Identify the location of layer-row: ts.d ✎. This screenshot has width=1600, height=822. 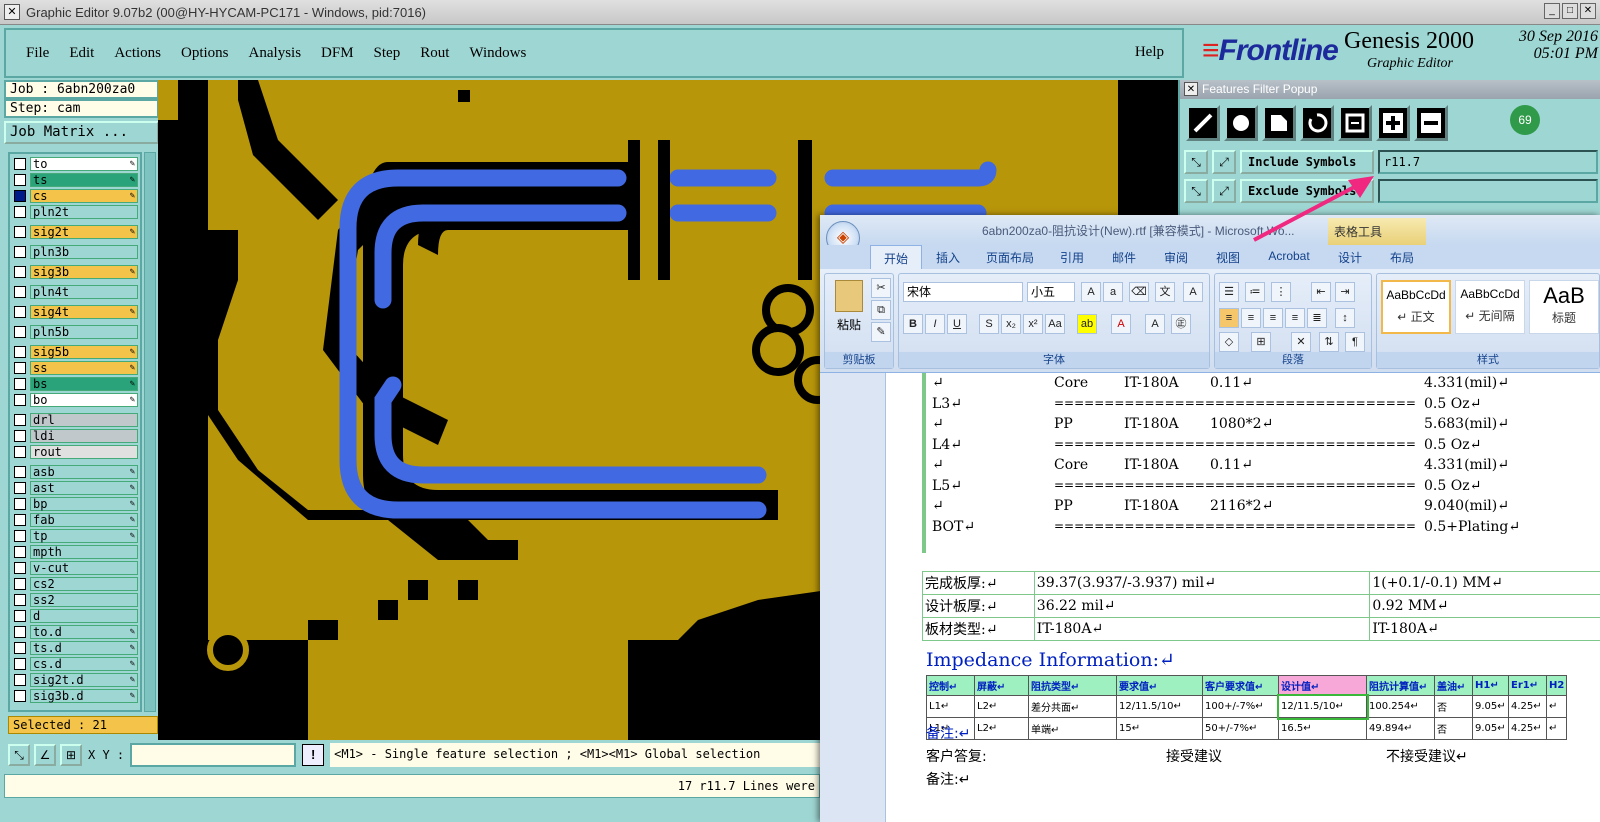
(75, 648).